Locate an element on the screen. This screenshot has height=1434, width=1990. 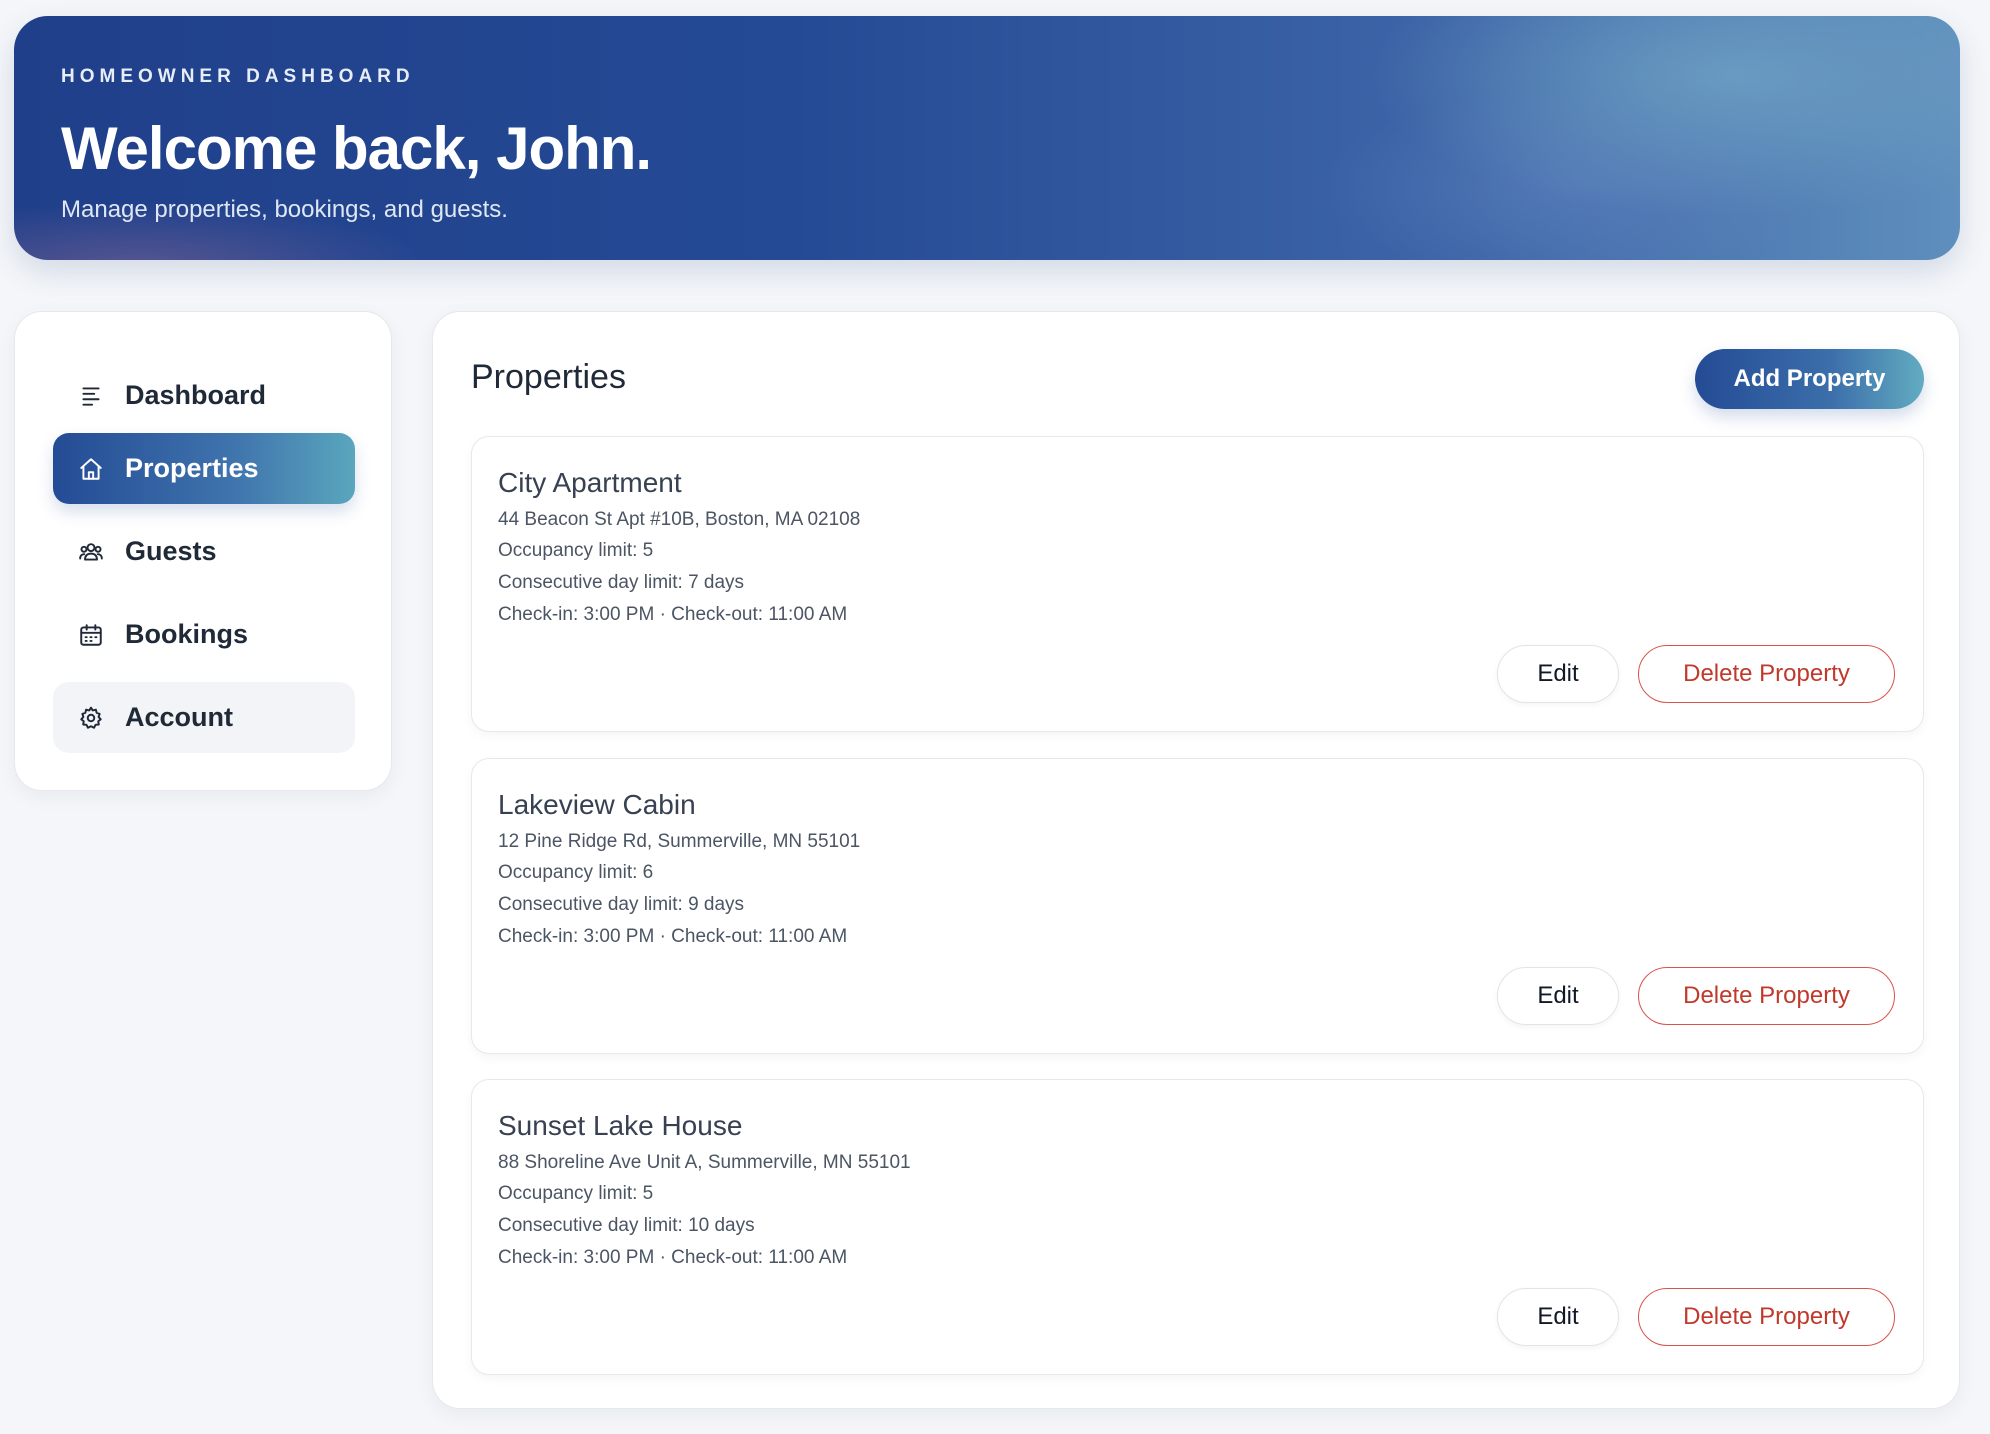
sidebar-item-guests: Guests is located at coordinates (204, 551).